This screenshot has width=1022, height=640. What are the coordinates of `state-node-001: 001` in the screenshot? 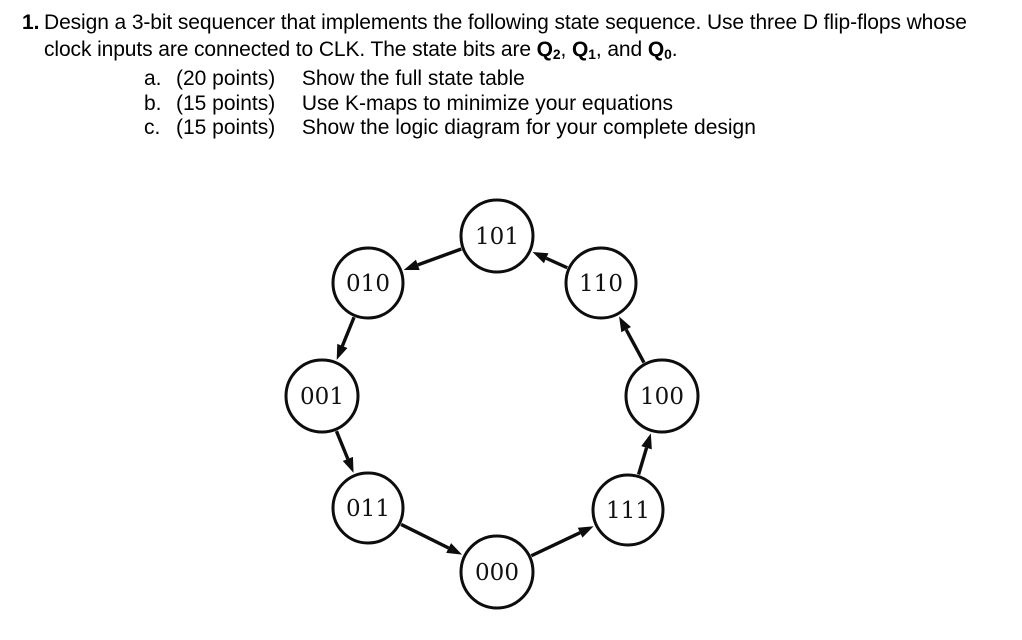 It's located at (322, 396).